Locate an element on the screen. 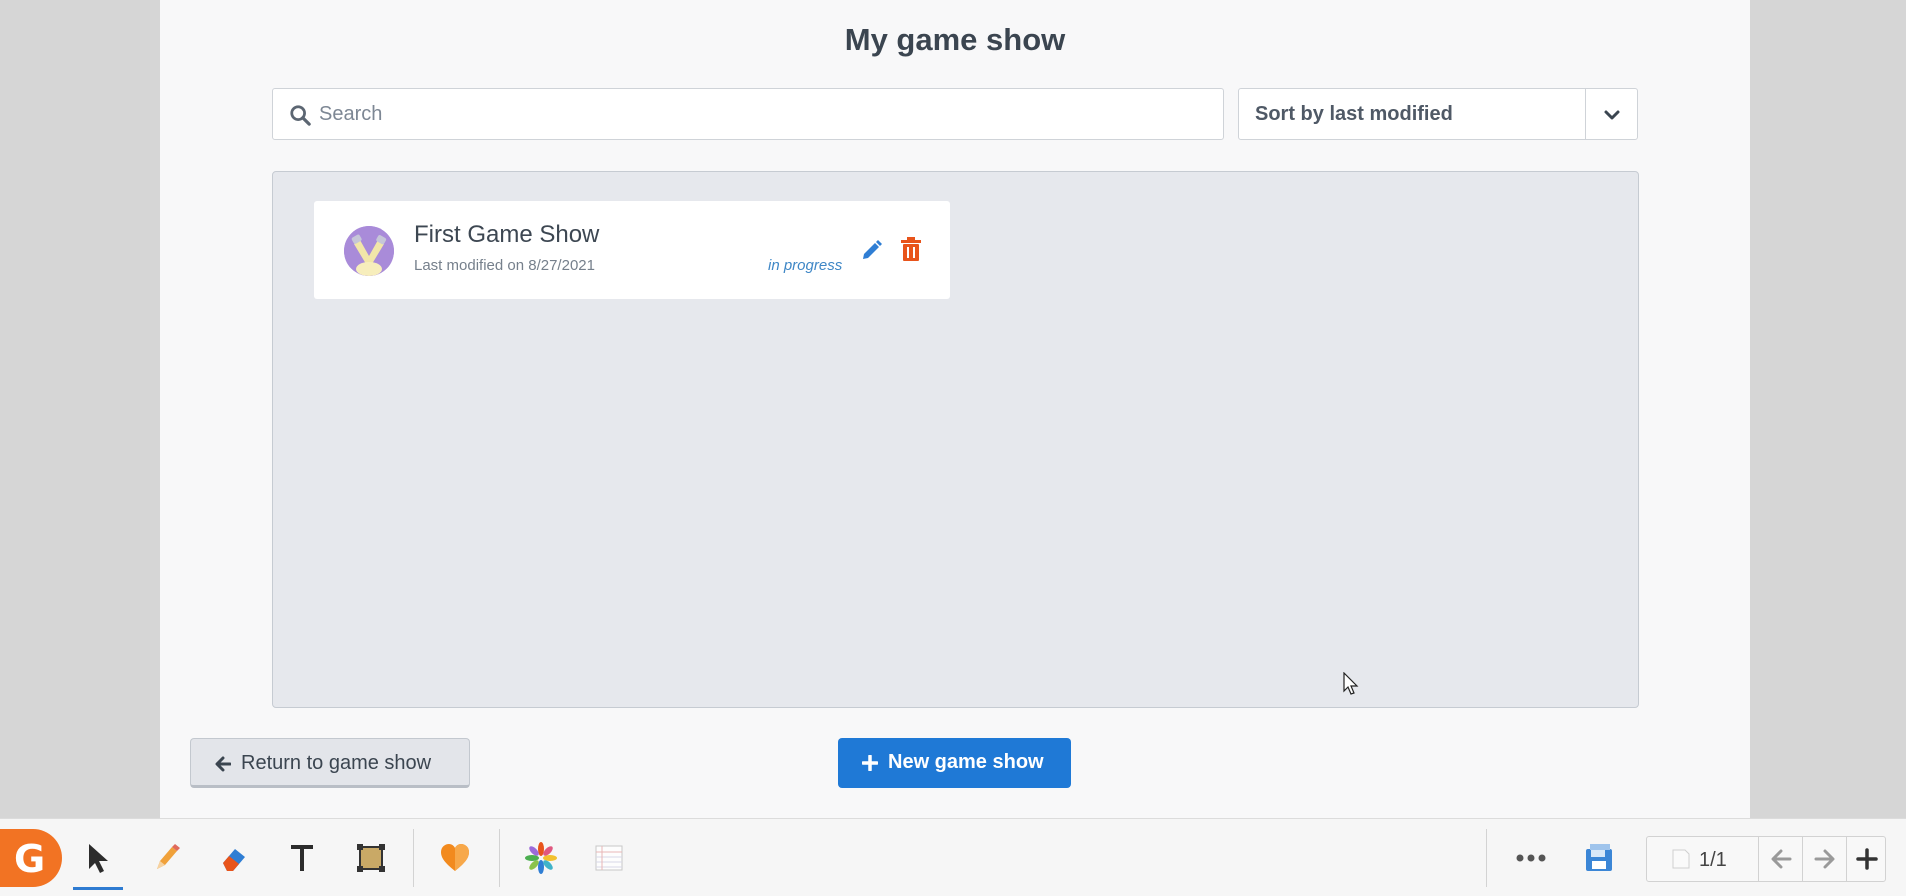 This screenshot has height=896, width=1906. trash-icon is located at coordinates (911, 249).